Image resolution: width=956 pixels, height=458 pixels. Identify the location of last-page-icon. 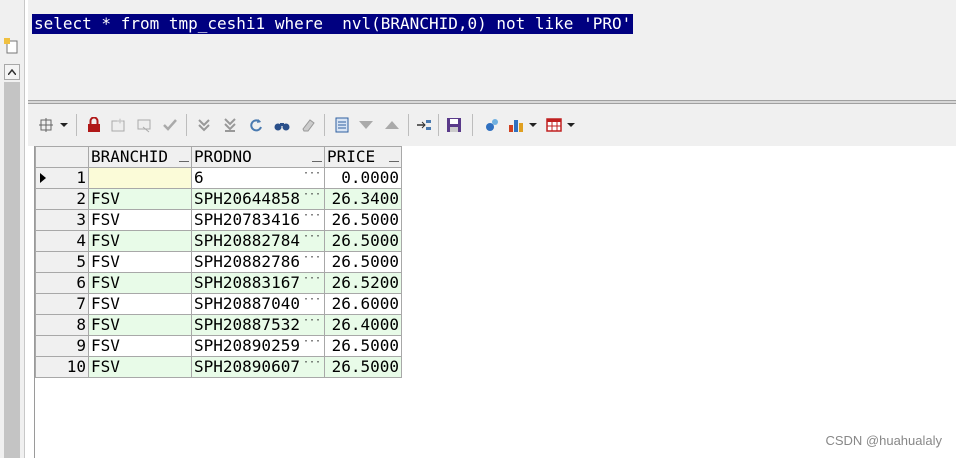
(230, 125).